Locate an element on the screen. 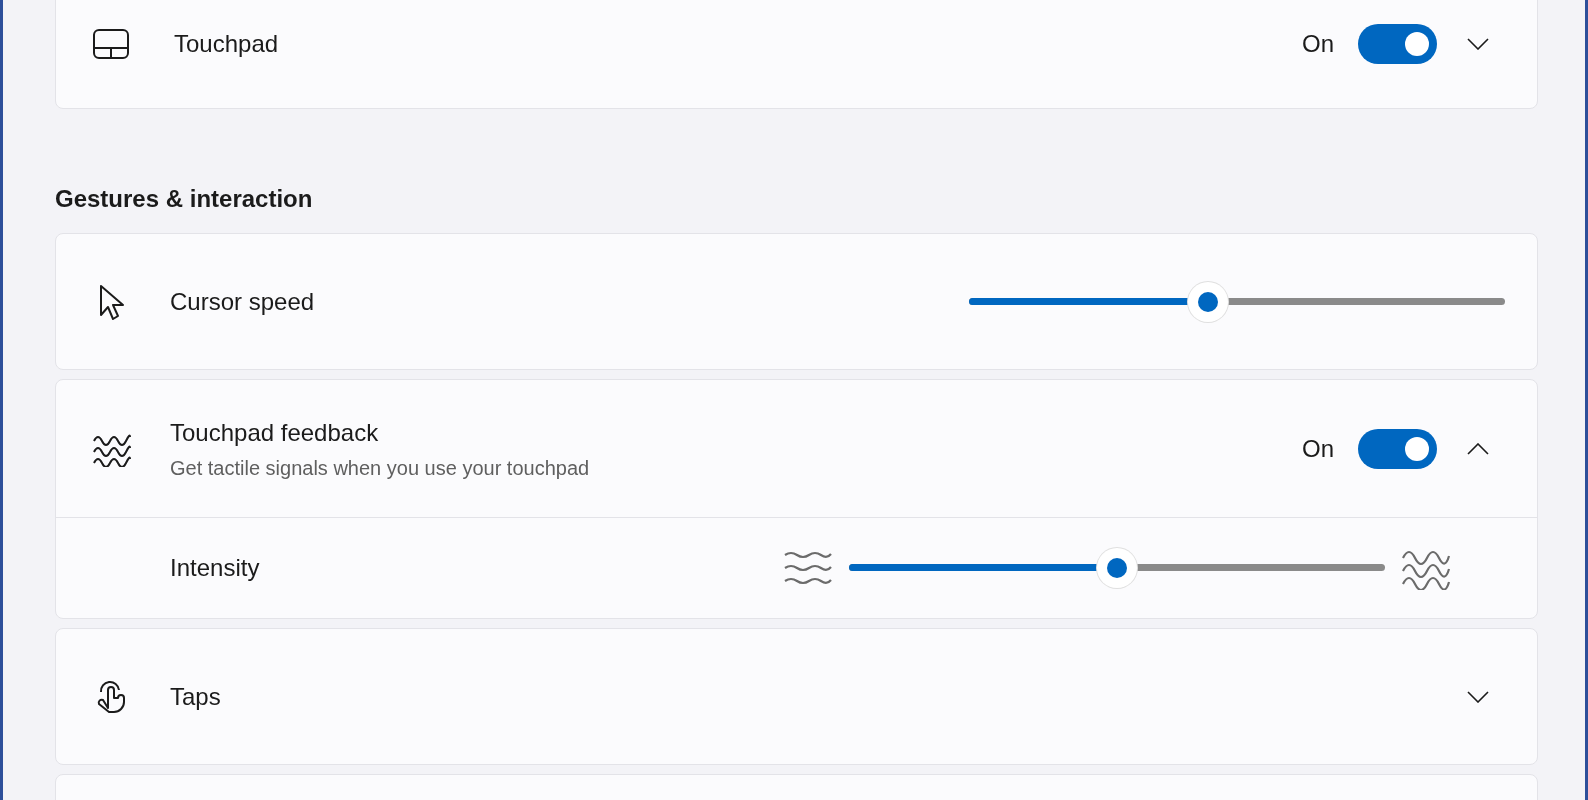 The height and width of the screenshot is (800, 1588). setting-label: Touchpad is located at coordinates (226, 43).